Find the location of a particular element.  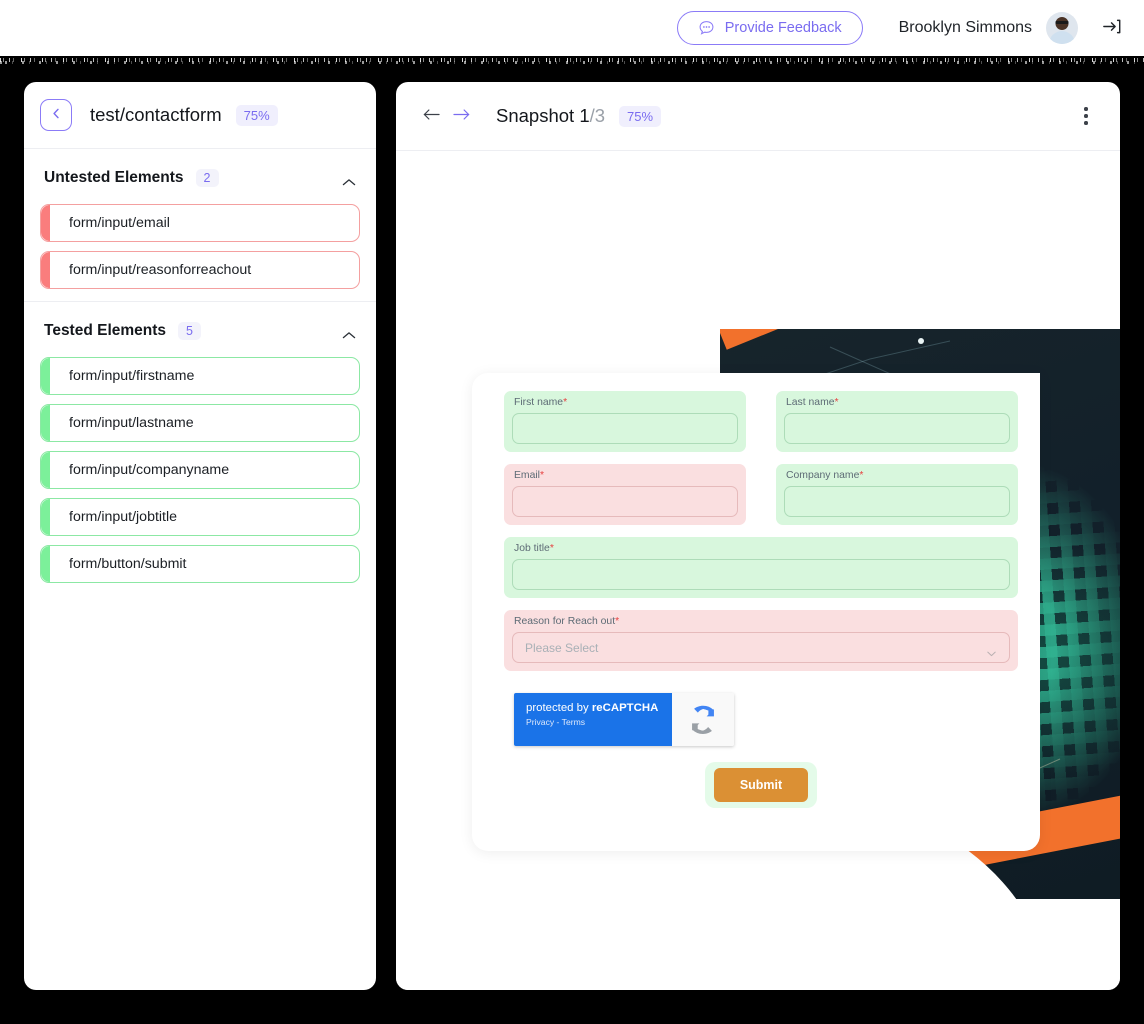

prev-snapshot-button is located at coordinates (431, 116).